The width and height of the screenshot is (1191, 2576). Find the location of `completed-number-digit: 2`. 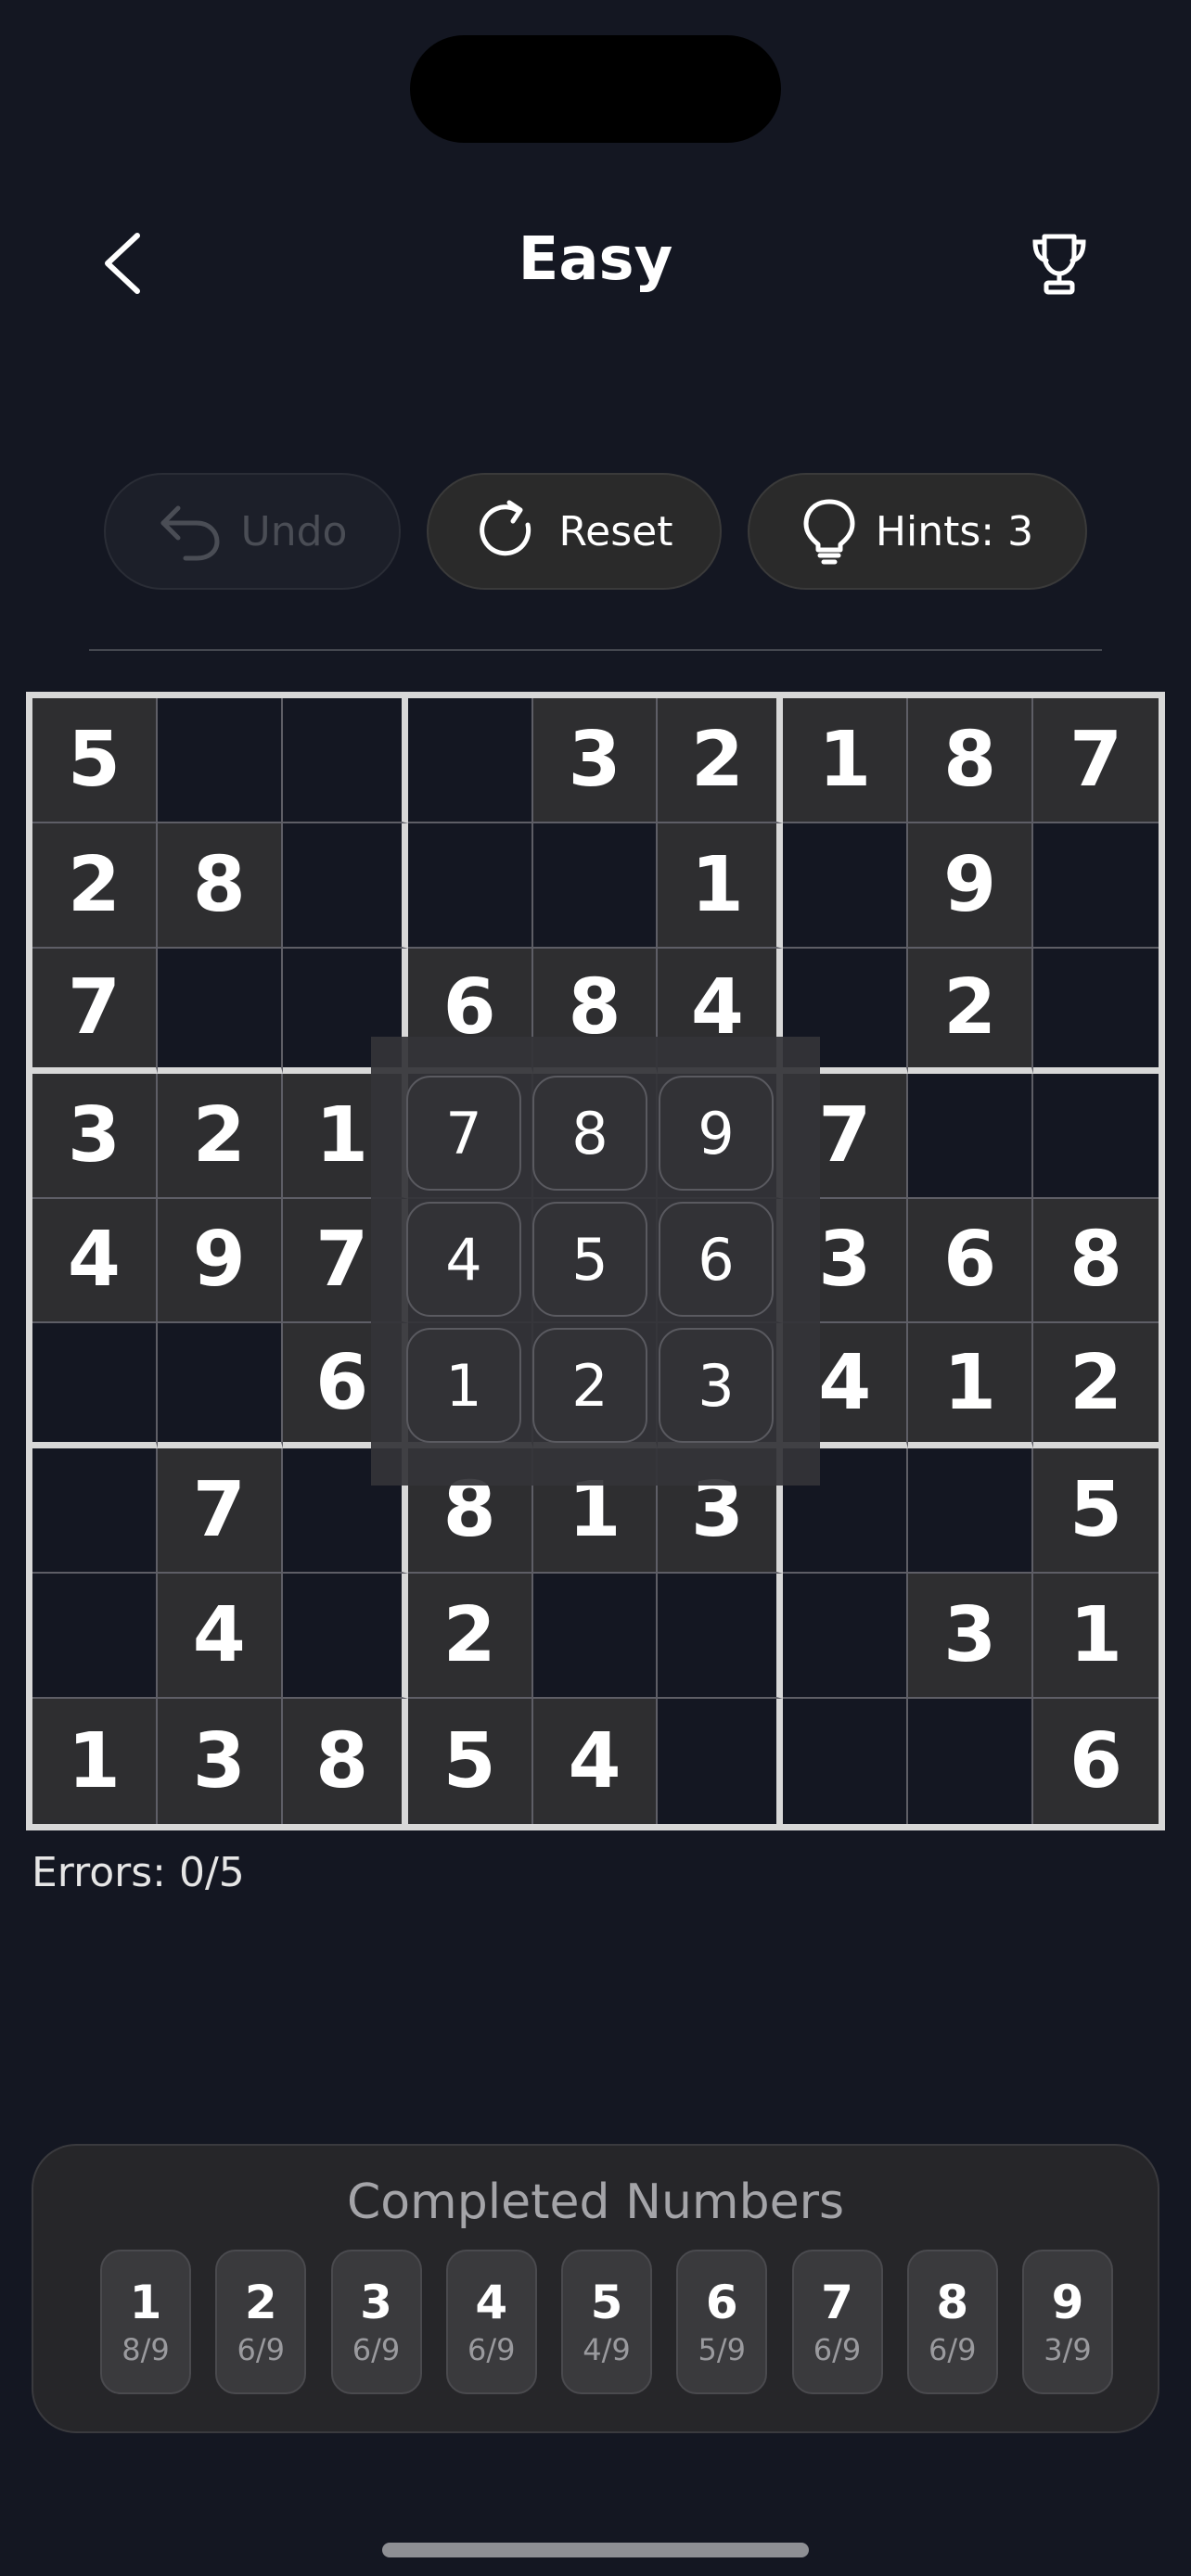

completed-number-digit: 2 is located at coordinates (260, 2302).